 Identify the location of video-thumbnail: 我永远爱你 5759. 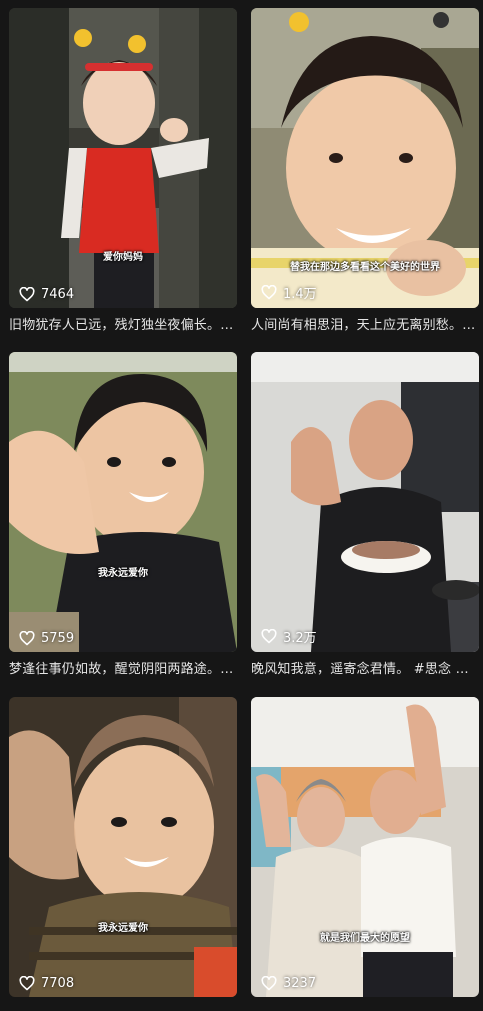
(123, 502).